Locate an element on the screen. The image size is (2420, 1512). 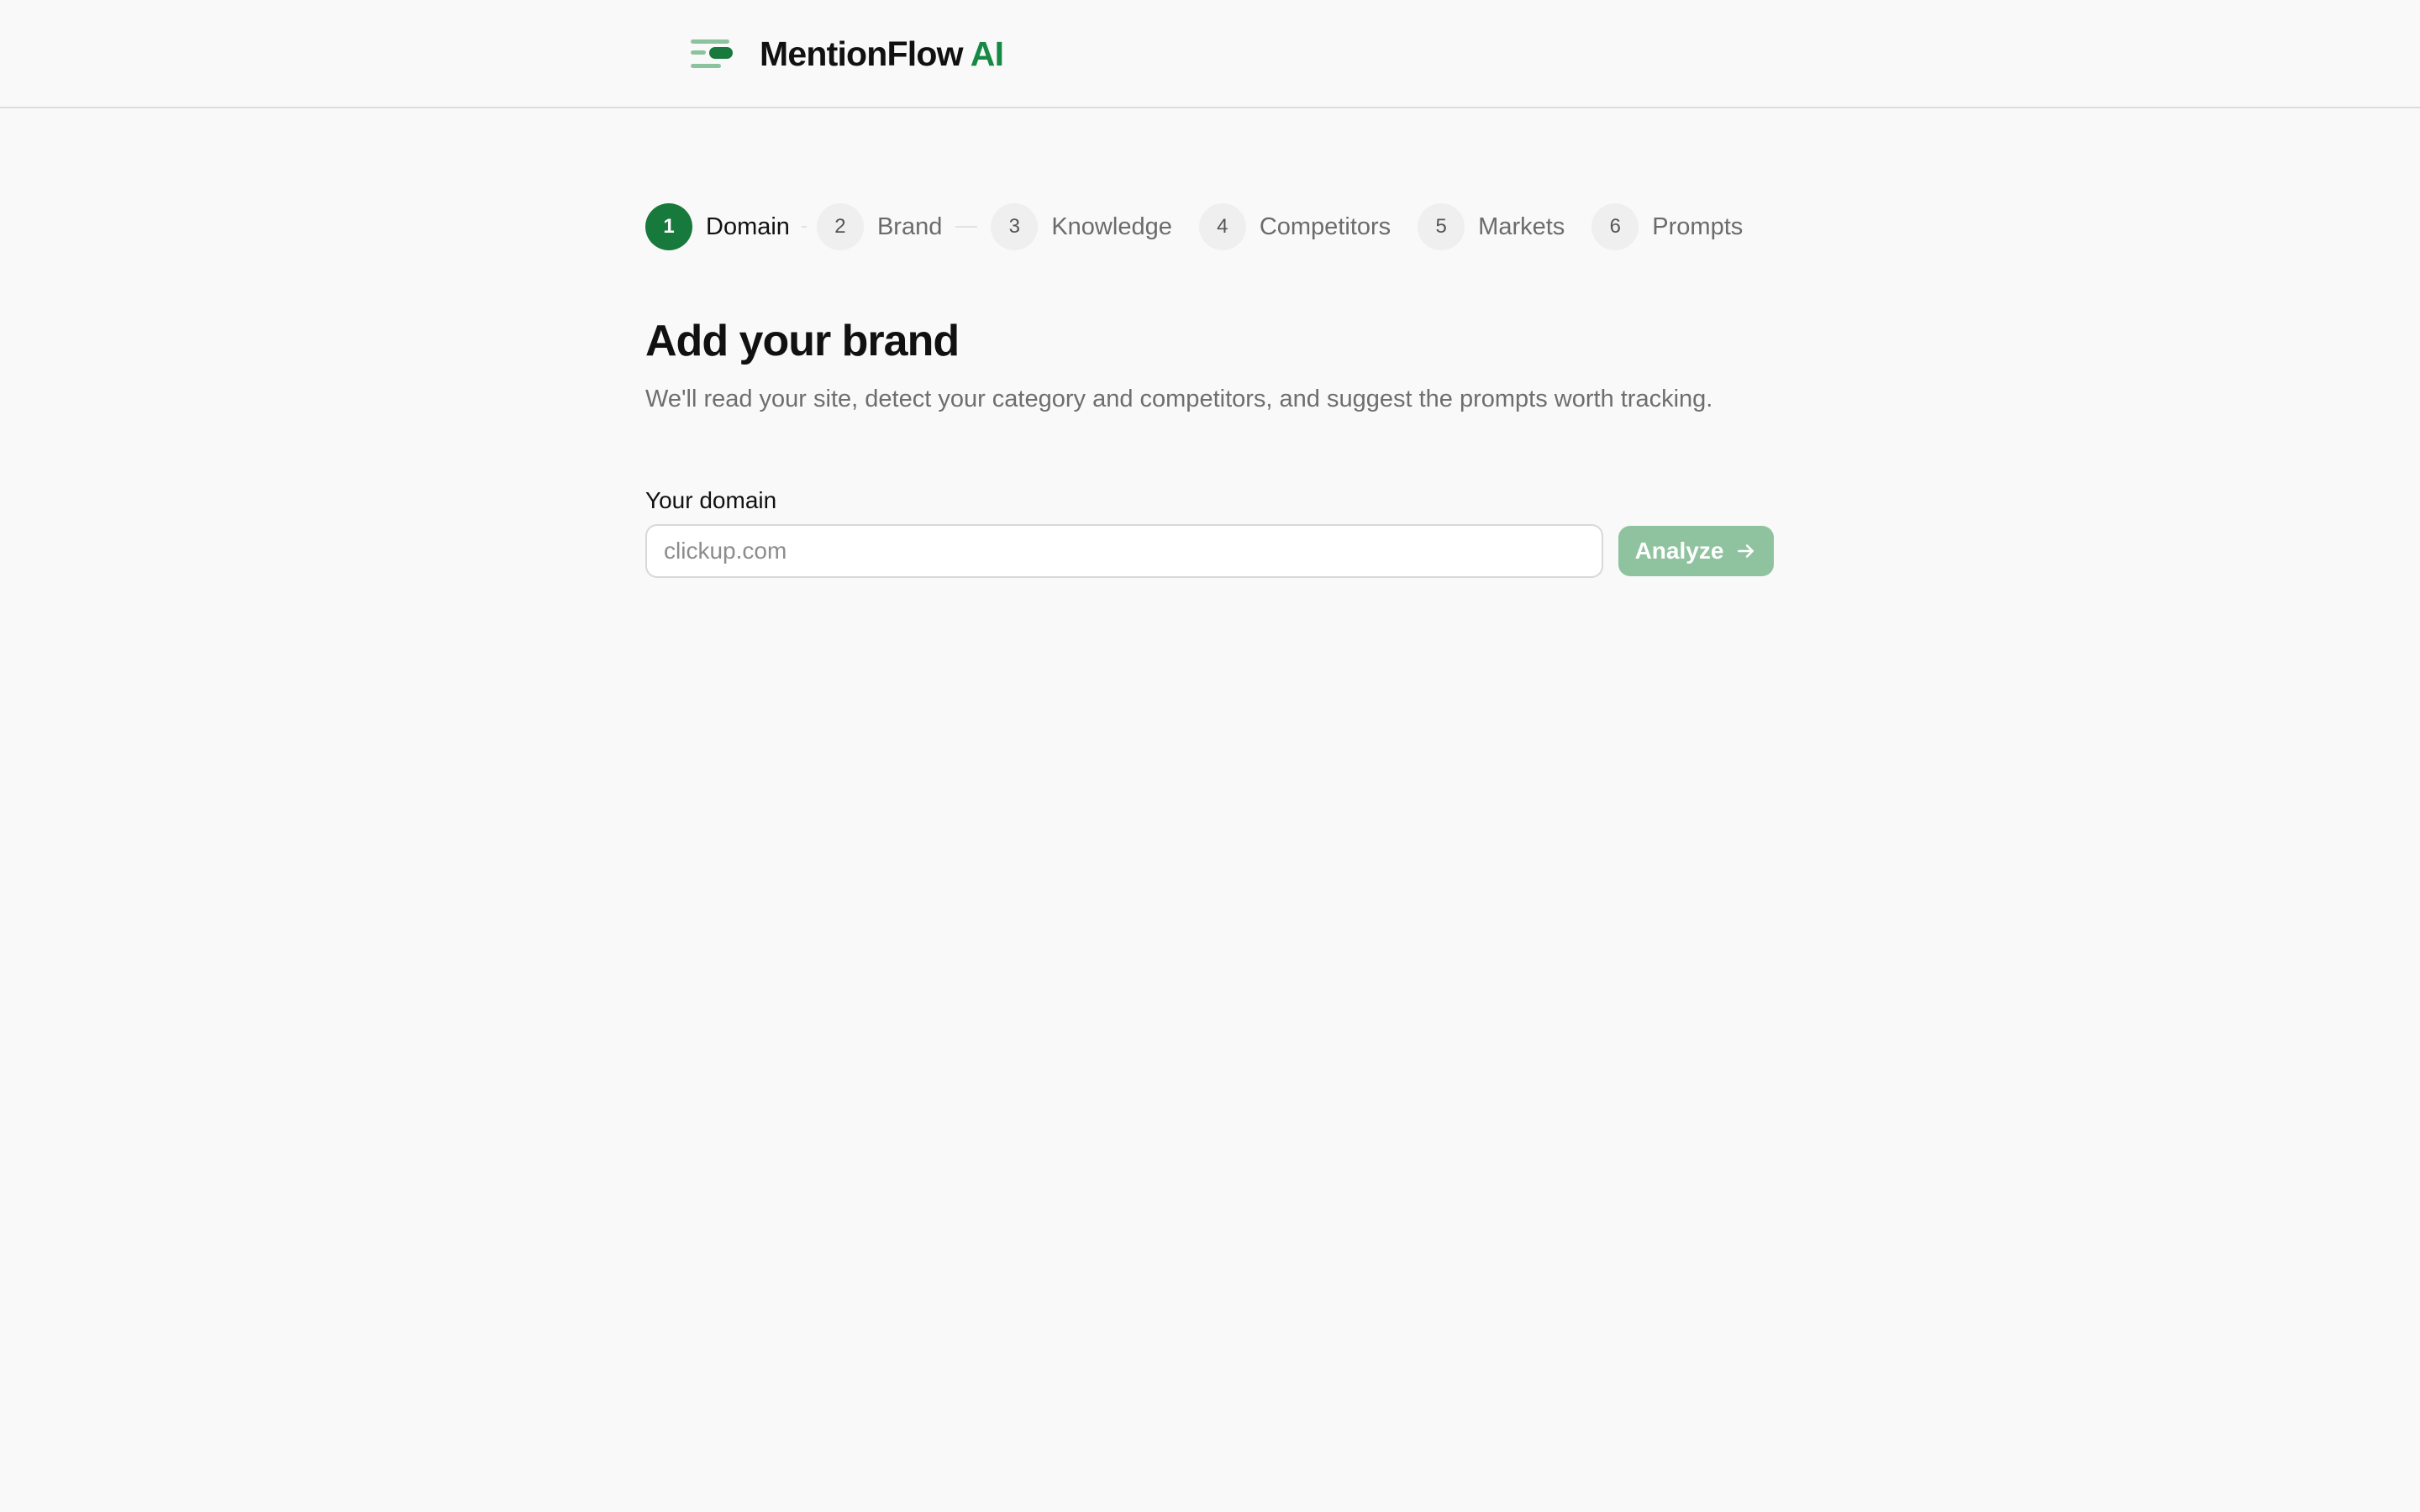
step-label: Domain is located at coordinates (748, 226).